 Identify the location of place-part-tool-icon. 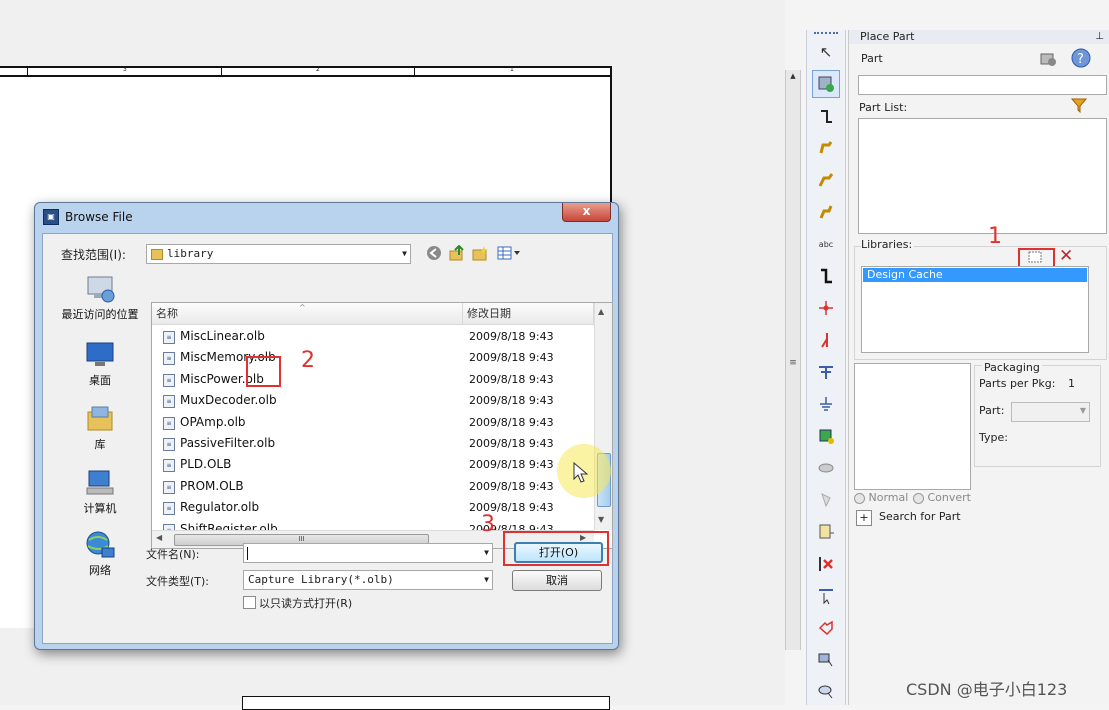
(826, 84).